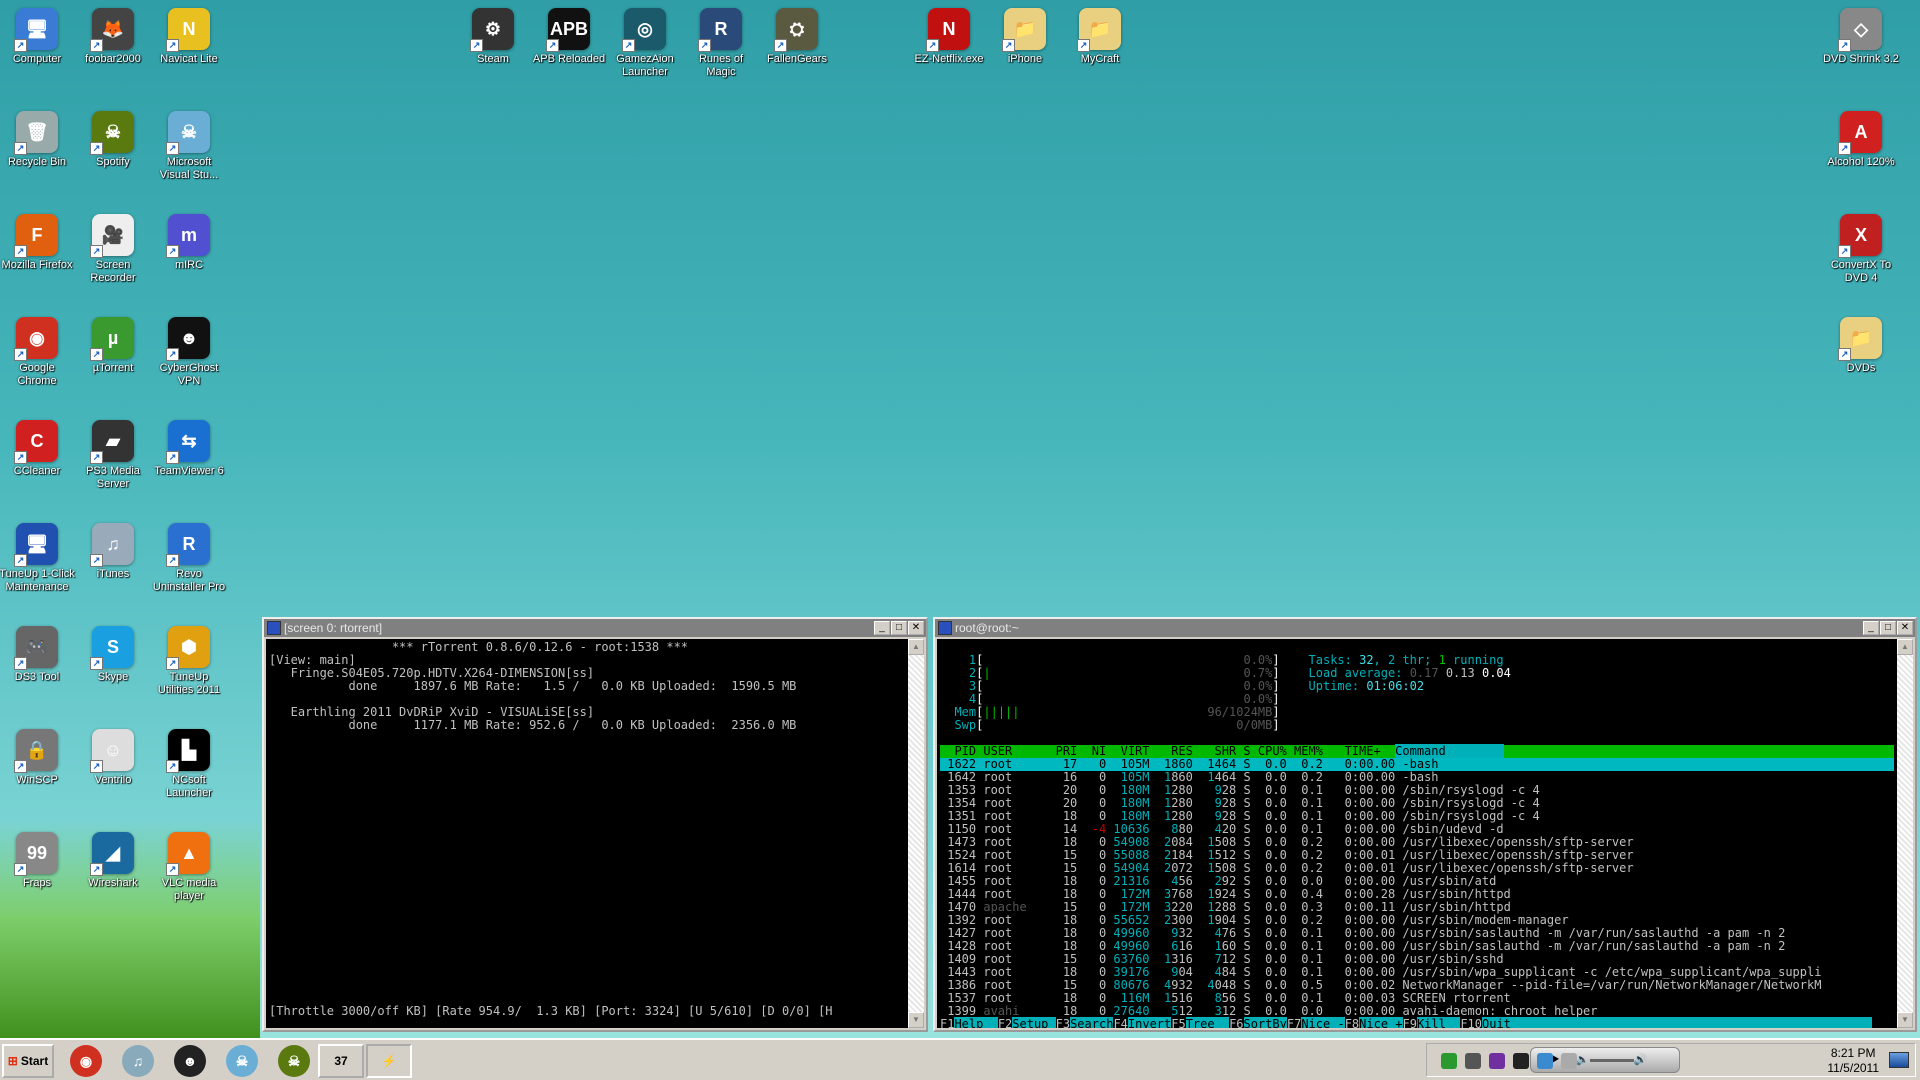 The width and height of the screenshot is (1920, 1080). What do you see at coordinates (1034, 1022) in the screenshot?
I see `fkey-label: Setup` at bounding box center [1034, 1022].